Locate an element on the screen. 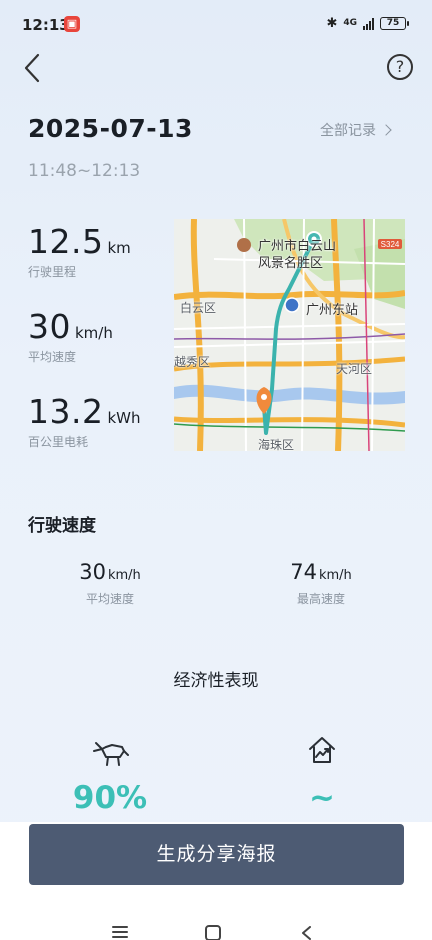  max-speed-box-value: 74 is located at coordinates (303, 572).